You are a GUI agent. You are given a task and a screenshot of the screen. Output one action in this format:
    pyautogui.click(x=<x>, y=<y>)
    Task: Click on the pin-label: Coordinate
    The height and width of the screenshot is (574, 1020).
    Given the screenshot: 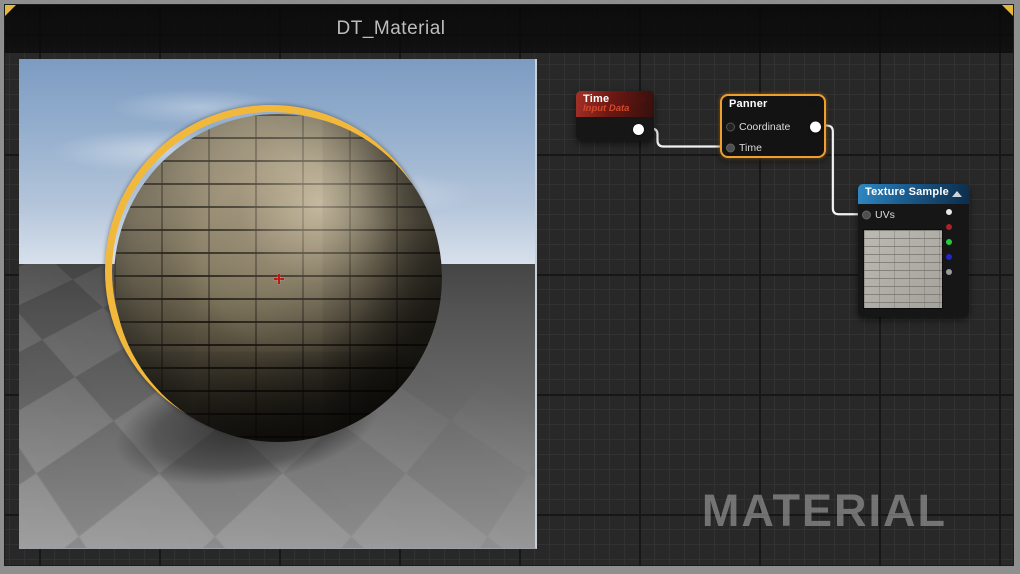 What is the action you would take?
    pyautogui.click(x=765, y=126)
    